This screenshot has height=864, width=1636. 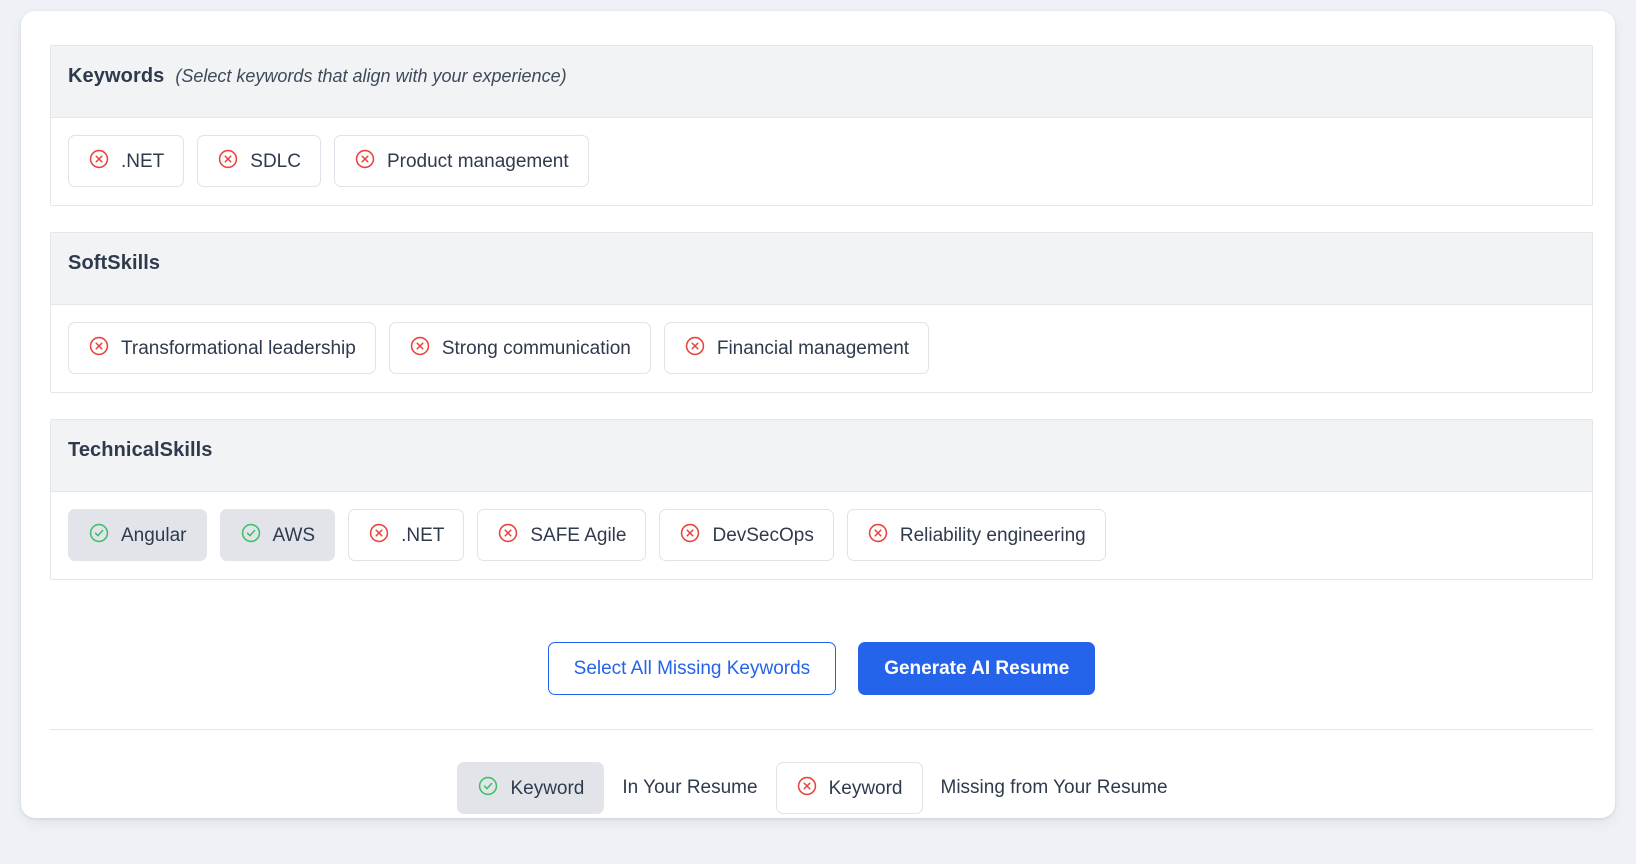 I want to click on chip-label: Product management, so click(x=477, y=161).